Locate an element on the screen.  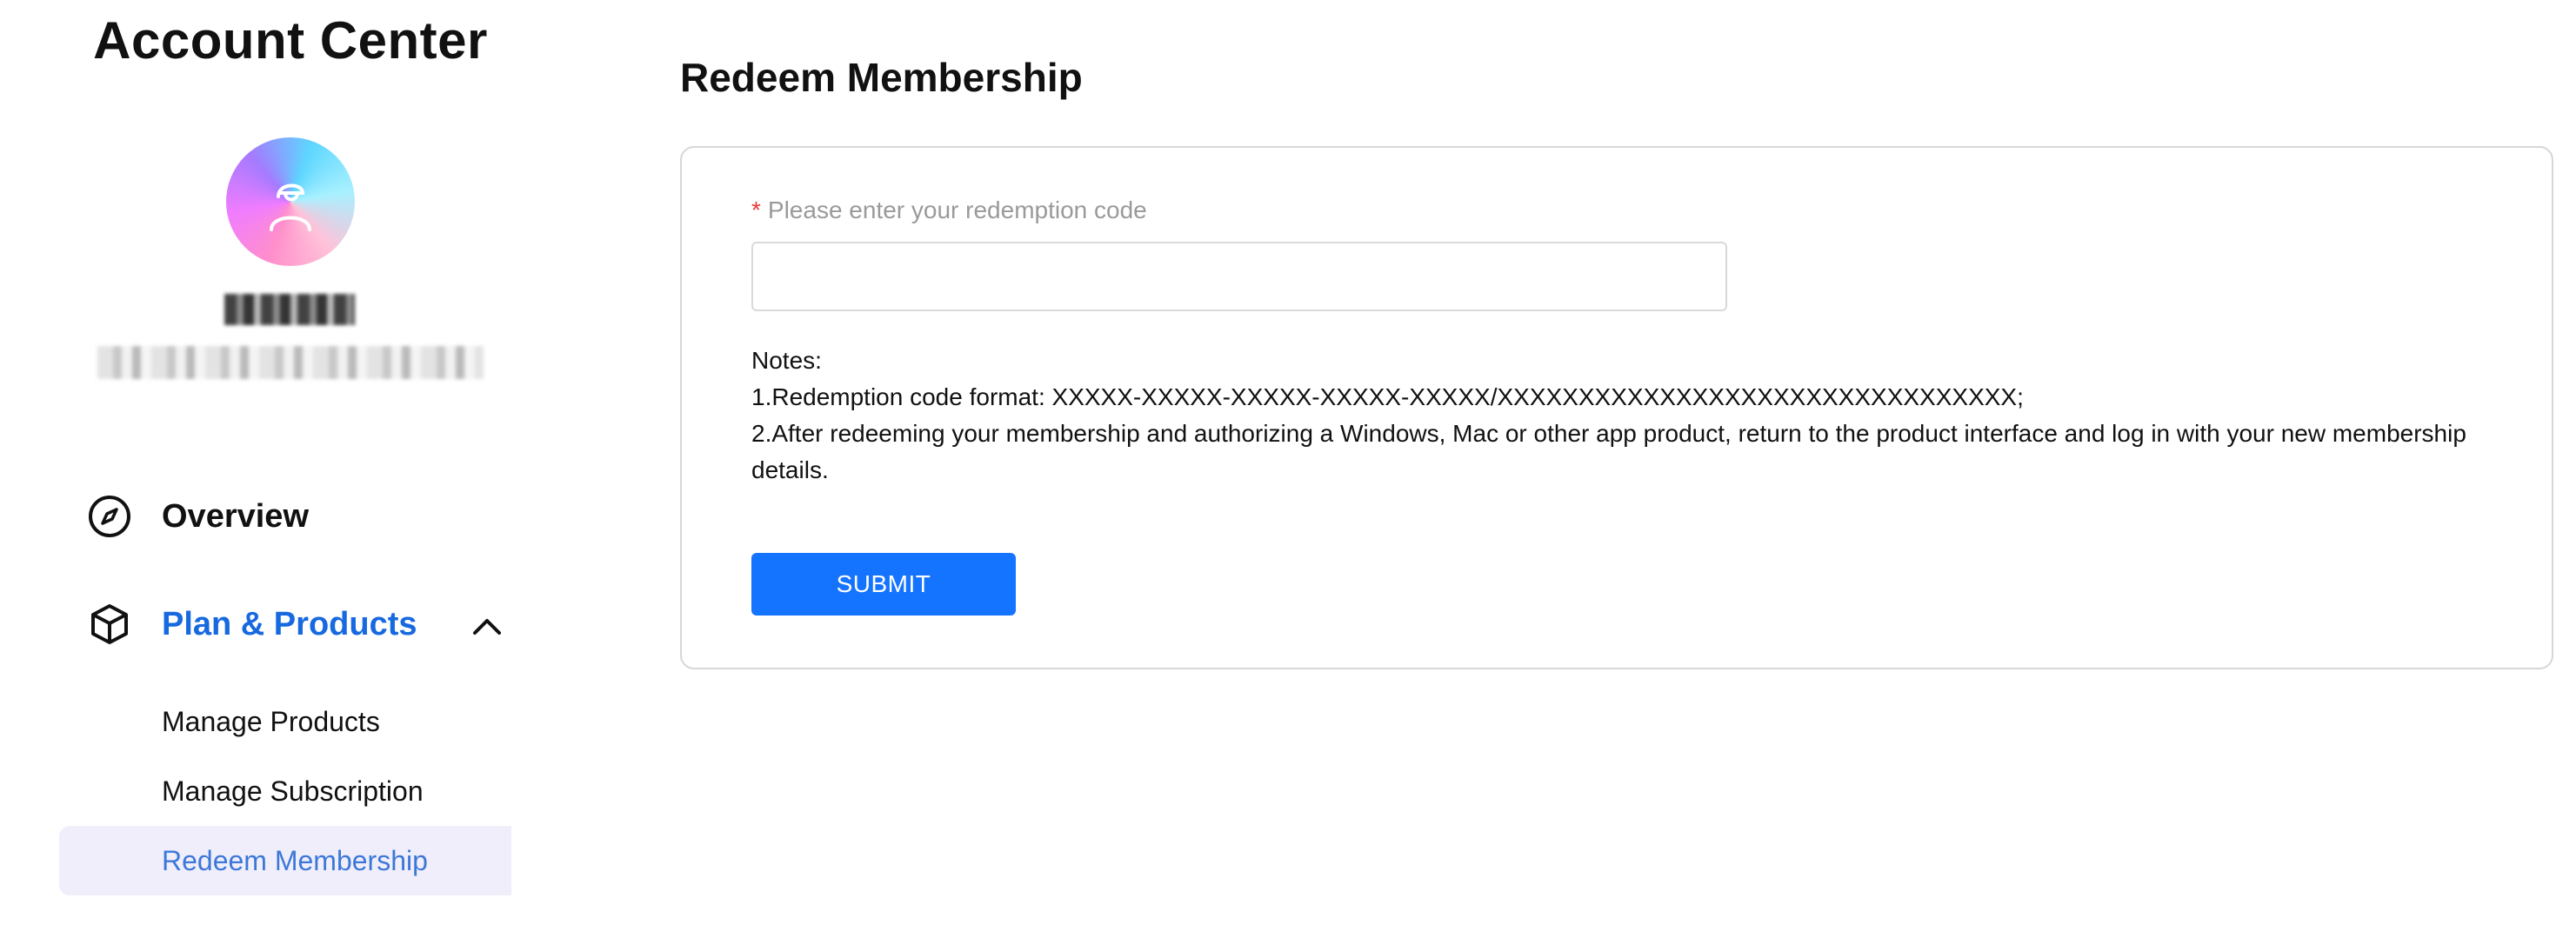
redemption-code-label: * Please enter your redemption code is located at coordinates (949, 210).